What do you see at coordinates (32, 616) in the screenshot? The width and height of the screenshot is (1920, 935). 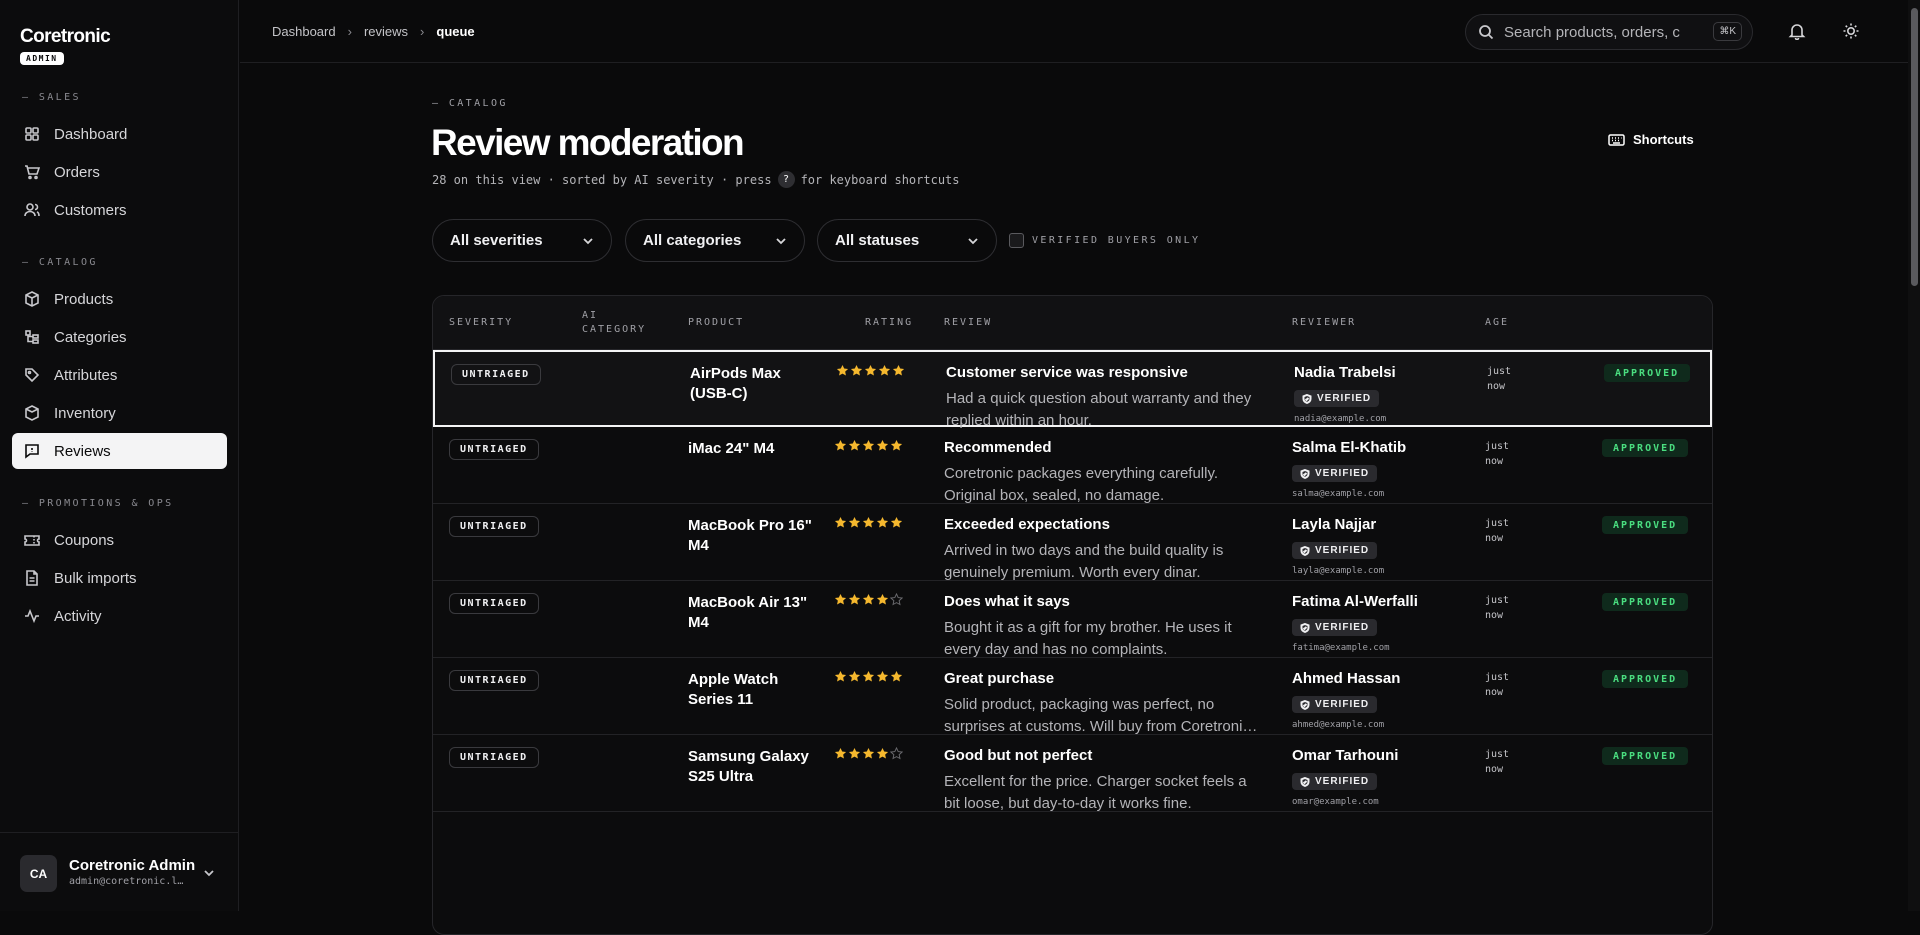 I see `activity-icon` at bounding box center [32, 616].